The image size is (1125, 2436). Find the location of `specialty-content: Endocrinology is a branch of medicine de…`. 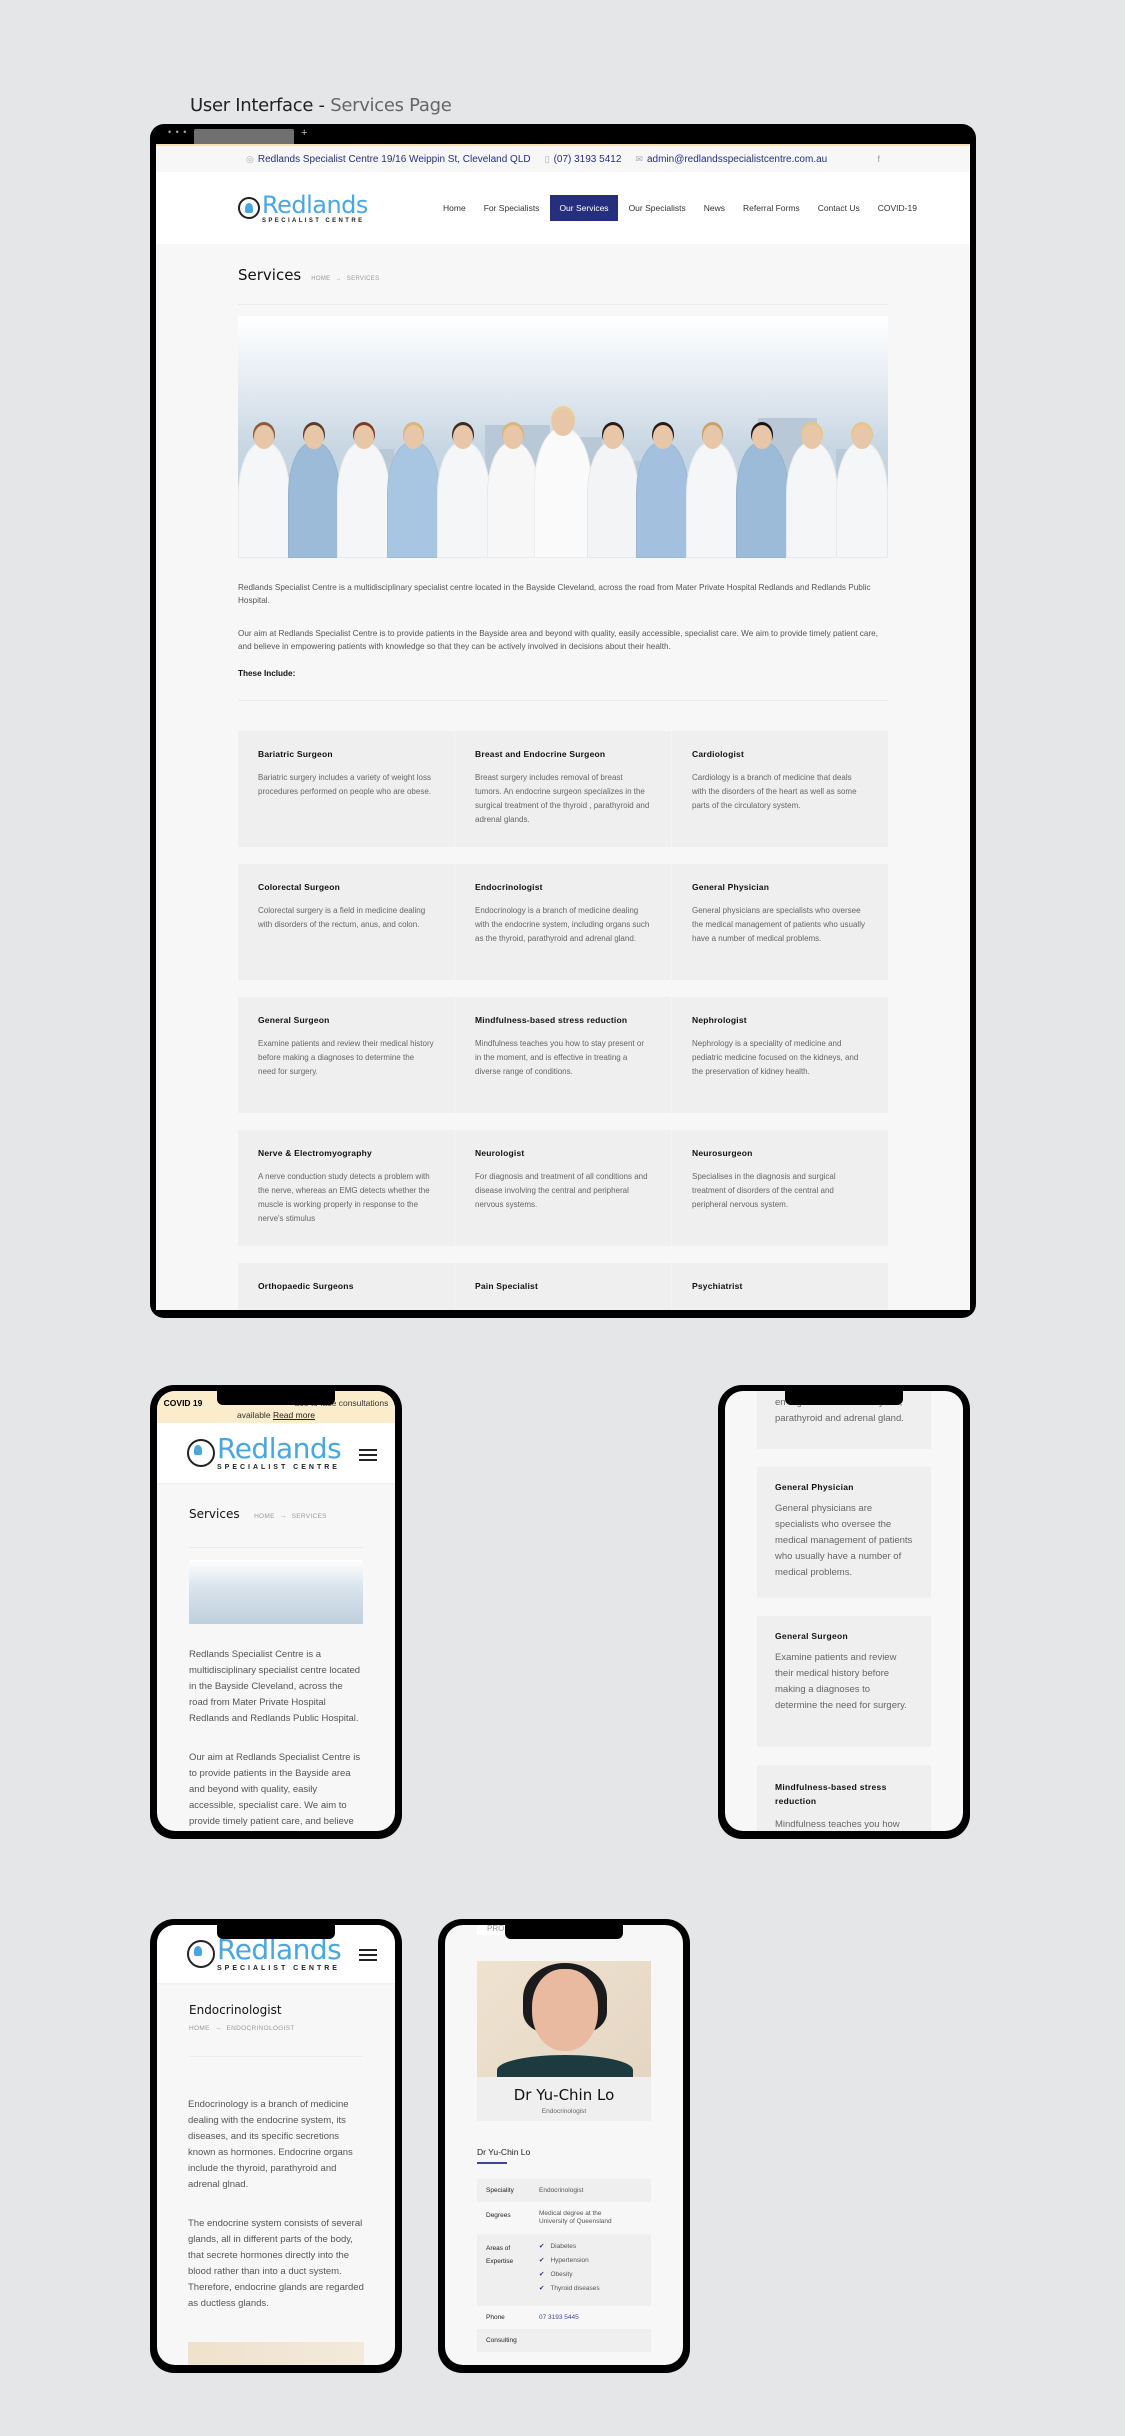

specialty-content: Endocrinology is a branch of medicine de… is located at coordinates (276, 2204).